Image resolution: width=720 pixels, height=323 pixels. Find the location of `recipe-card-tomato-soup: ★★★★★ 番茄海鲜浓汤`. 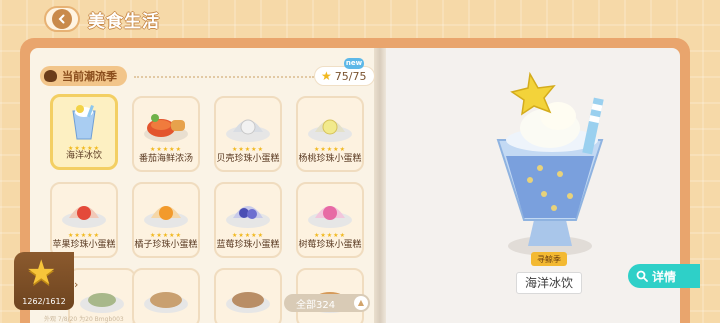

recipe-card-tomato-soup: ★★★★★ 番茄海鲜浓汤 is located at coordinates (166, 134).